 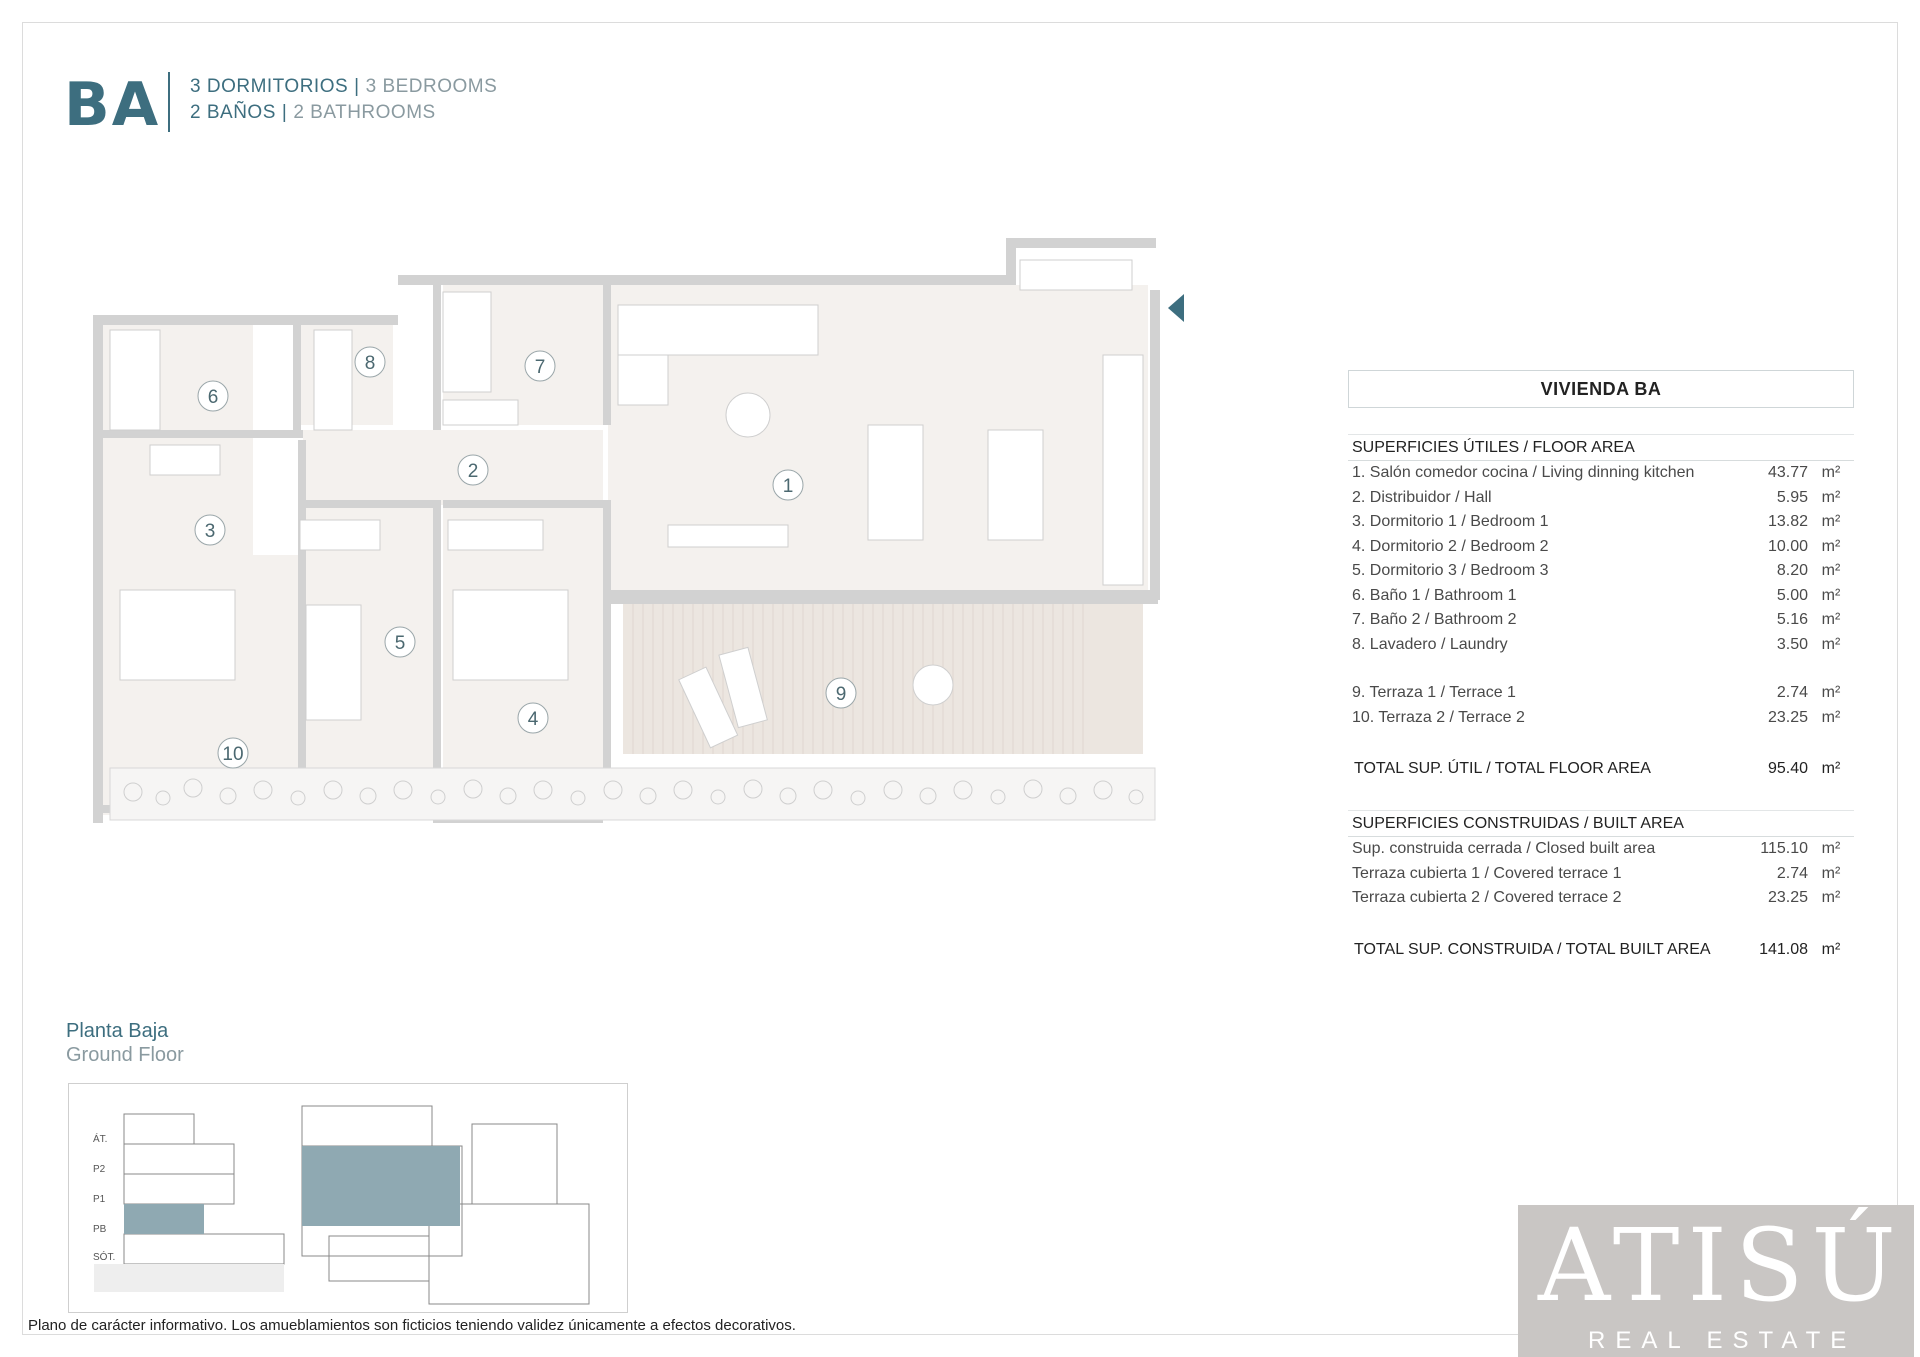 I want to click on row-label: Terraza cubierta 1 / Covered terrace 1, so click(x=1487, y=873).